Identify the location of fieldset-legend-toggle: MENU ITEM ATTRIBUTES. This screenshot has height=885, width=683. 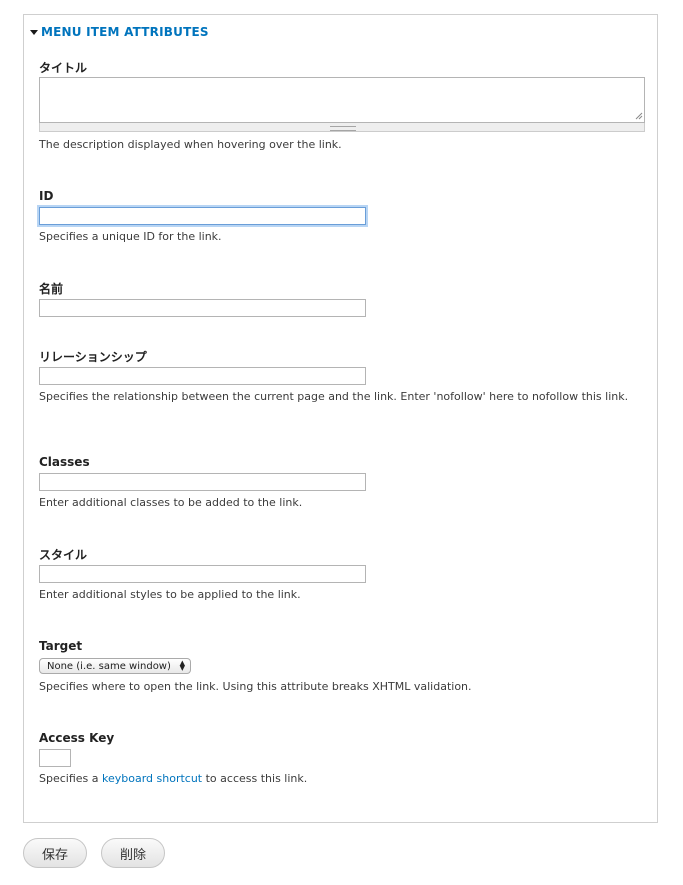
(119, 32).